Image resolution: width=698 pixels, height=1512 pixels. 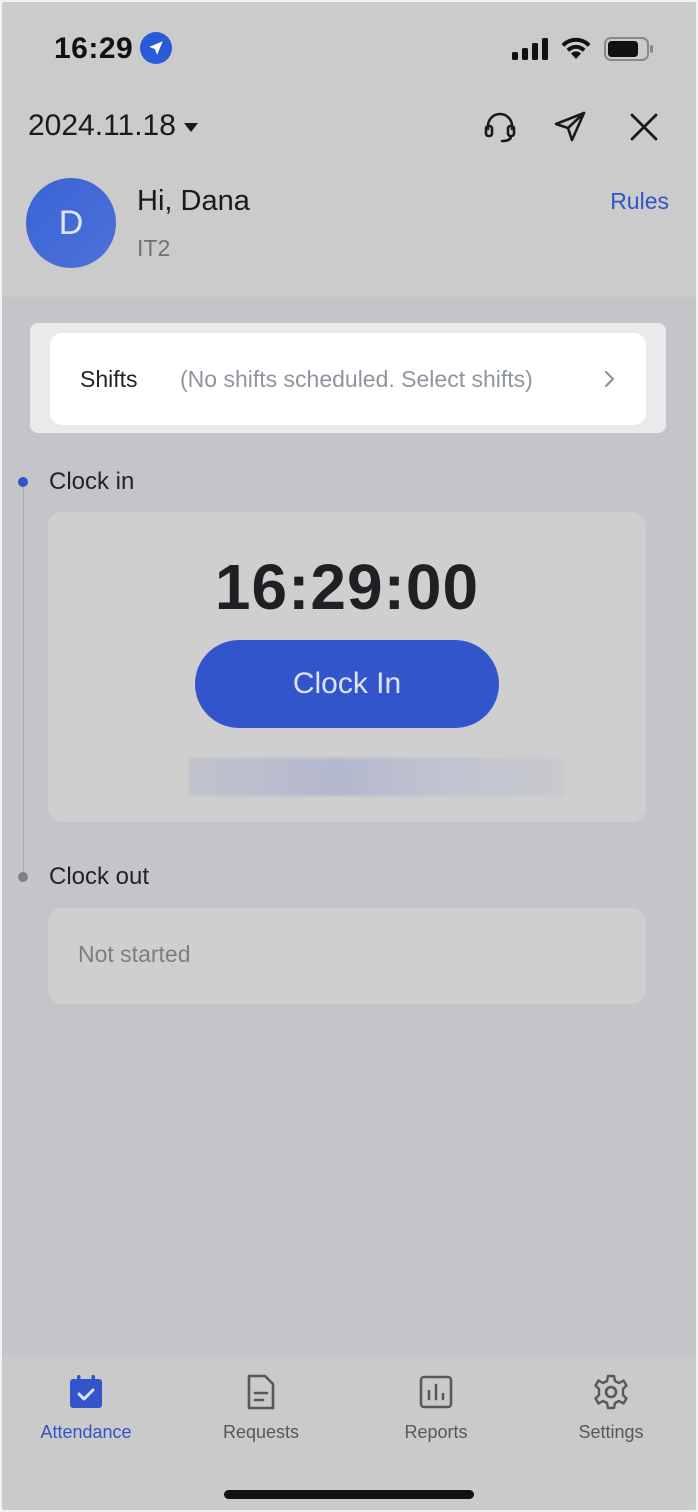 What do you see at coordinates (611, 1392) in the screenshot?
I see `gear-icon` at bounding box center [611, 1392].